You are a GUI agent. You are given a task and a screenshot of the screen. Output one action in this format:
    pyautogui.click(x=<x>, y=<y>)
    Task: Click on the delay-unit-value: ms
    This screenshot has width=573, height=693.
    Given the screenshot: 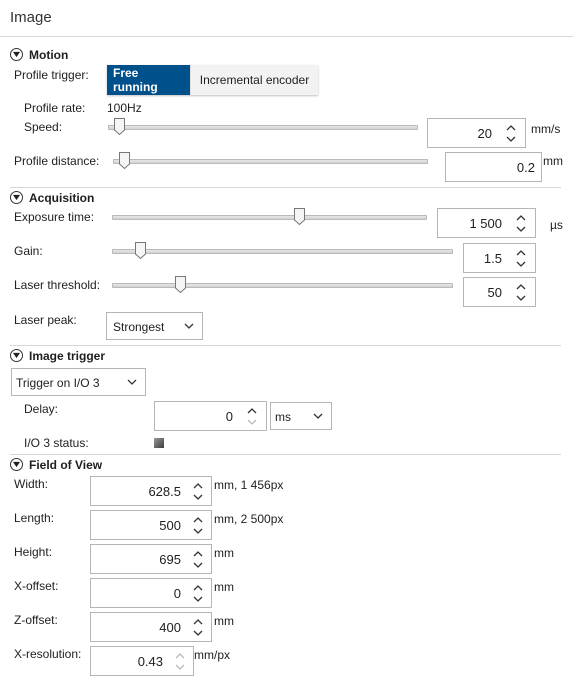 What is the action you would take?
    pyautogui.click(x=283, y=417)
    